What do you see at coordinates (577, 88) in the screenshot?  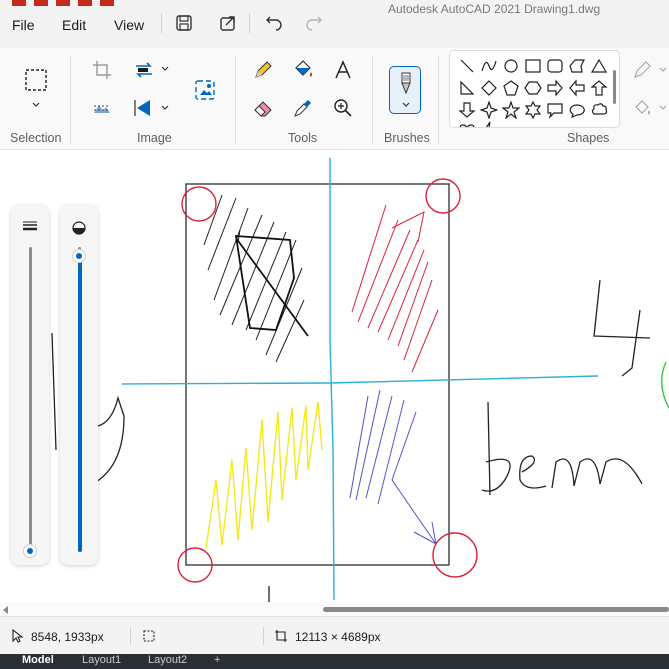 I see `left-arrow-shape-icon` at bounding box center [577, 88].